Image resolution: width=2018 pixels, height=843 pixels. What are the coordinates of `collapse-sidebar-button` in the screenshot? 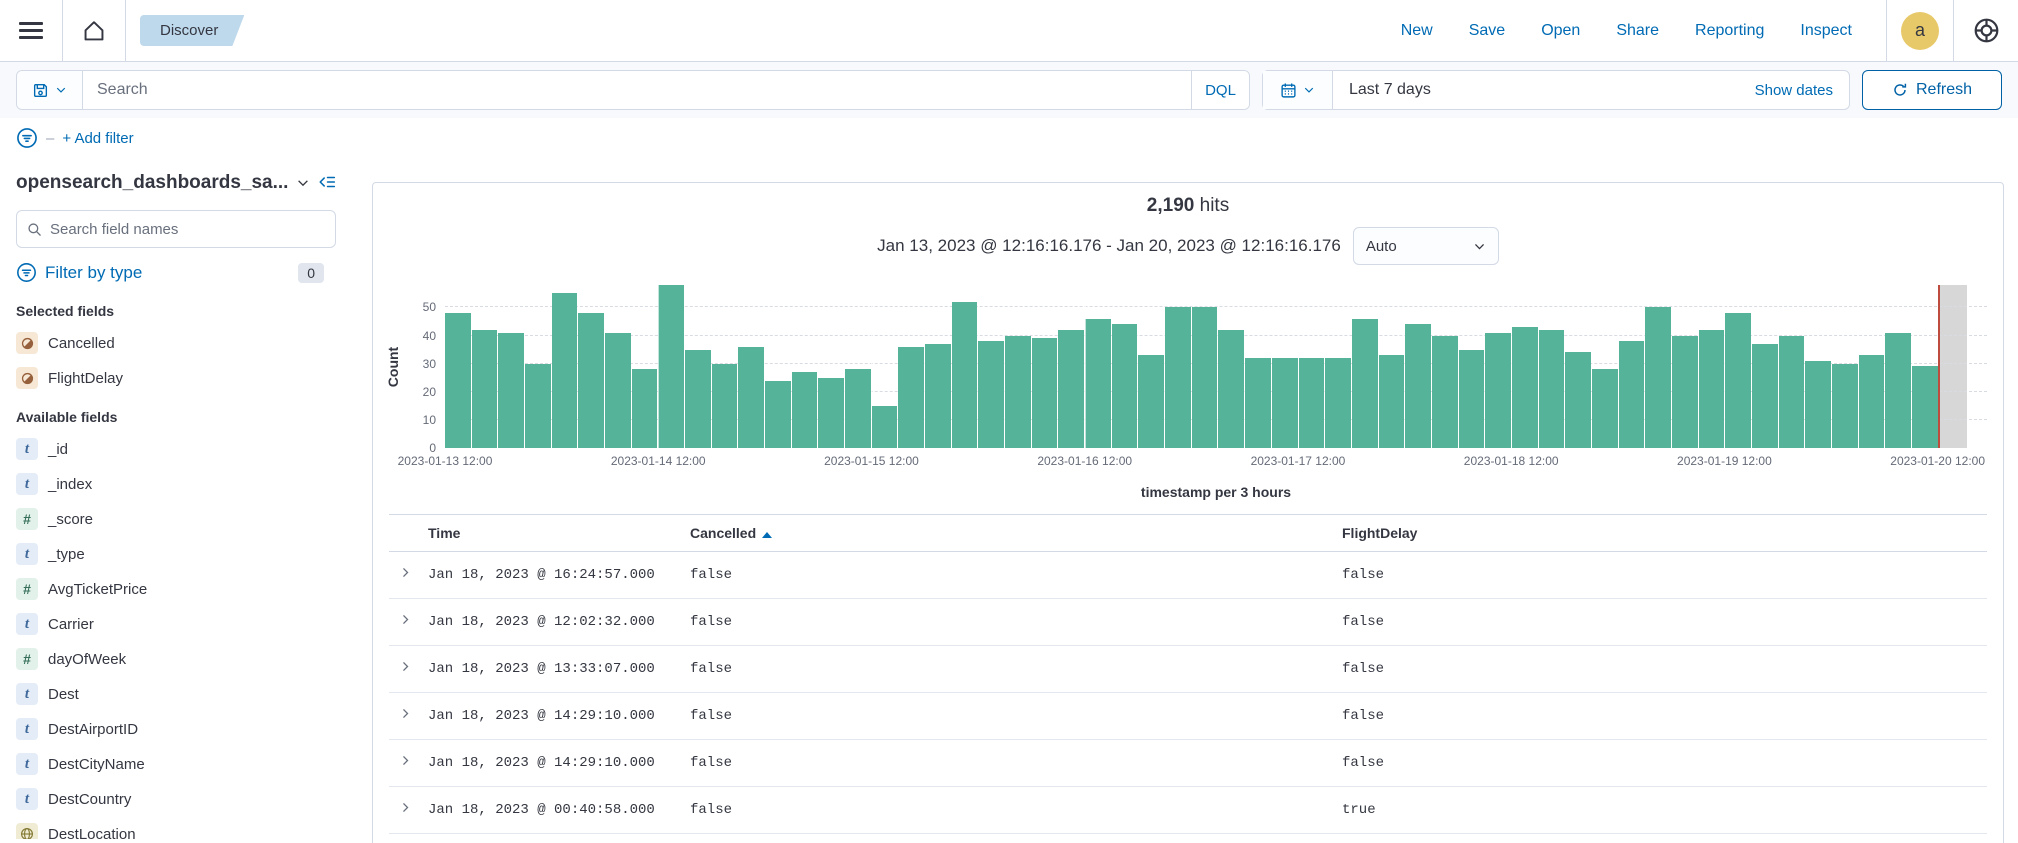 It's located at (327, 183).